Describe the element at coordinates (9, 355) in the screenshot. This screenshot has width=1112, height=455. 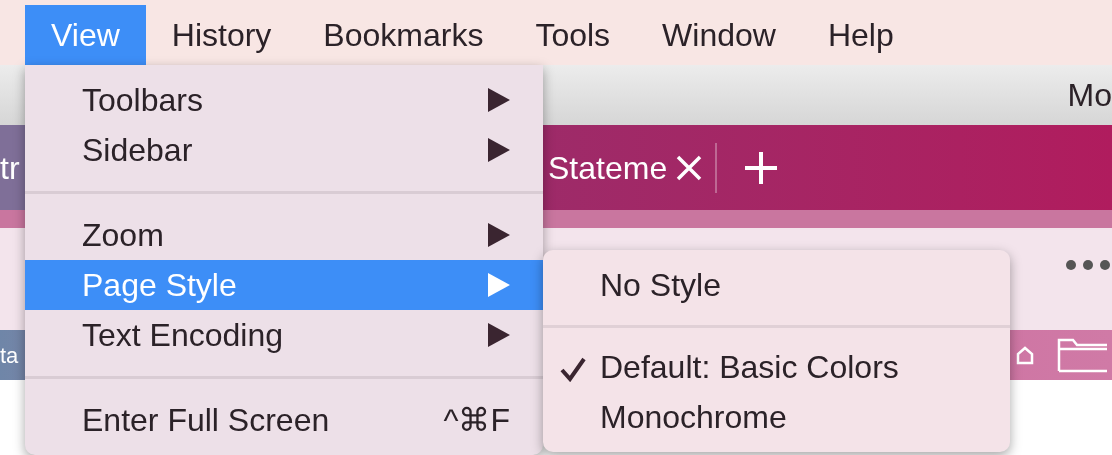
I see `bookmark-label: ta` at that location.